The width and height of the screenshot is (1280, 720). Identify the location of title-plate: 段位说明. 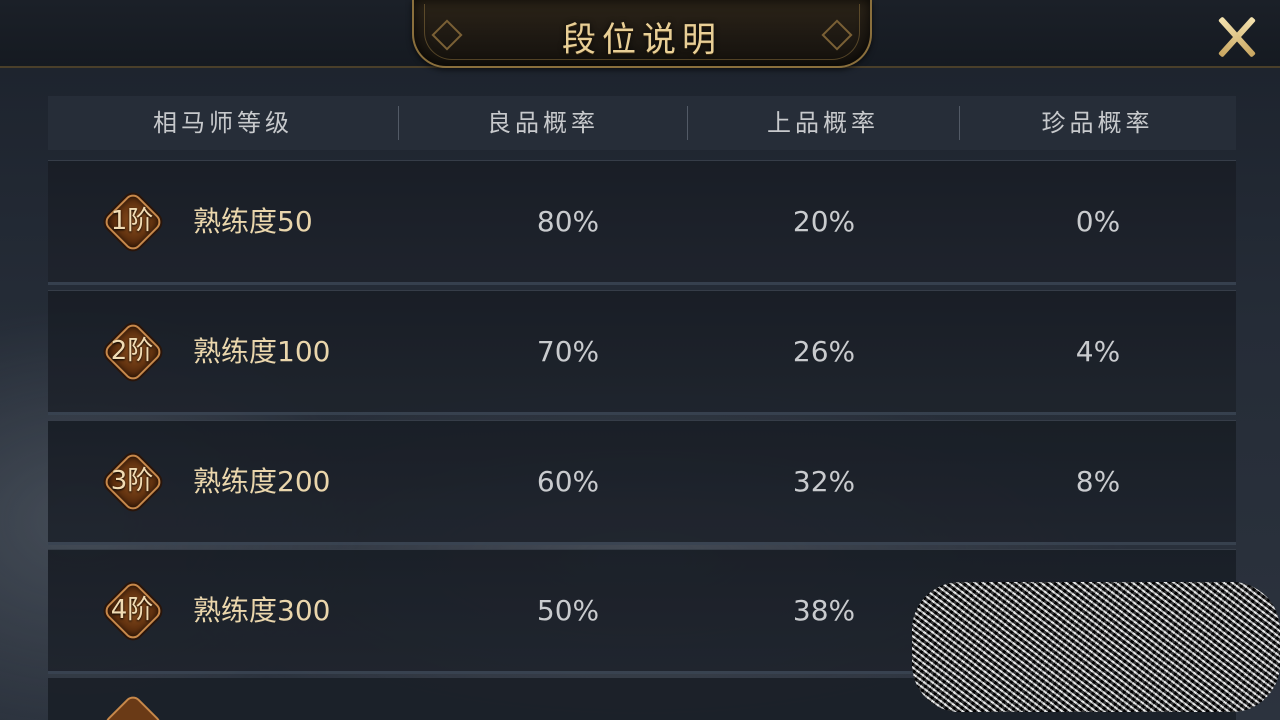
(642, 34).